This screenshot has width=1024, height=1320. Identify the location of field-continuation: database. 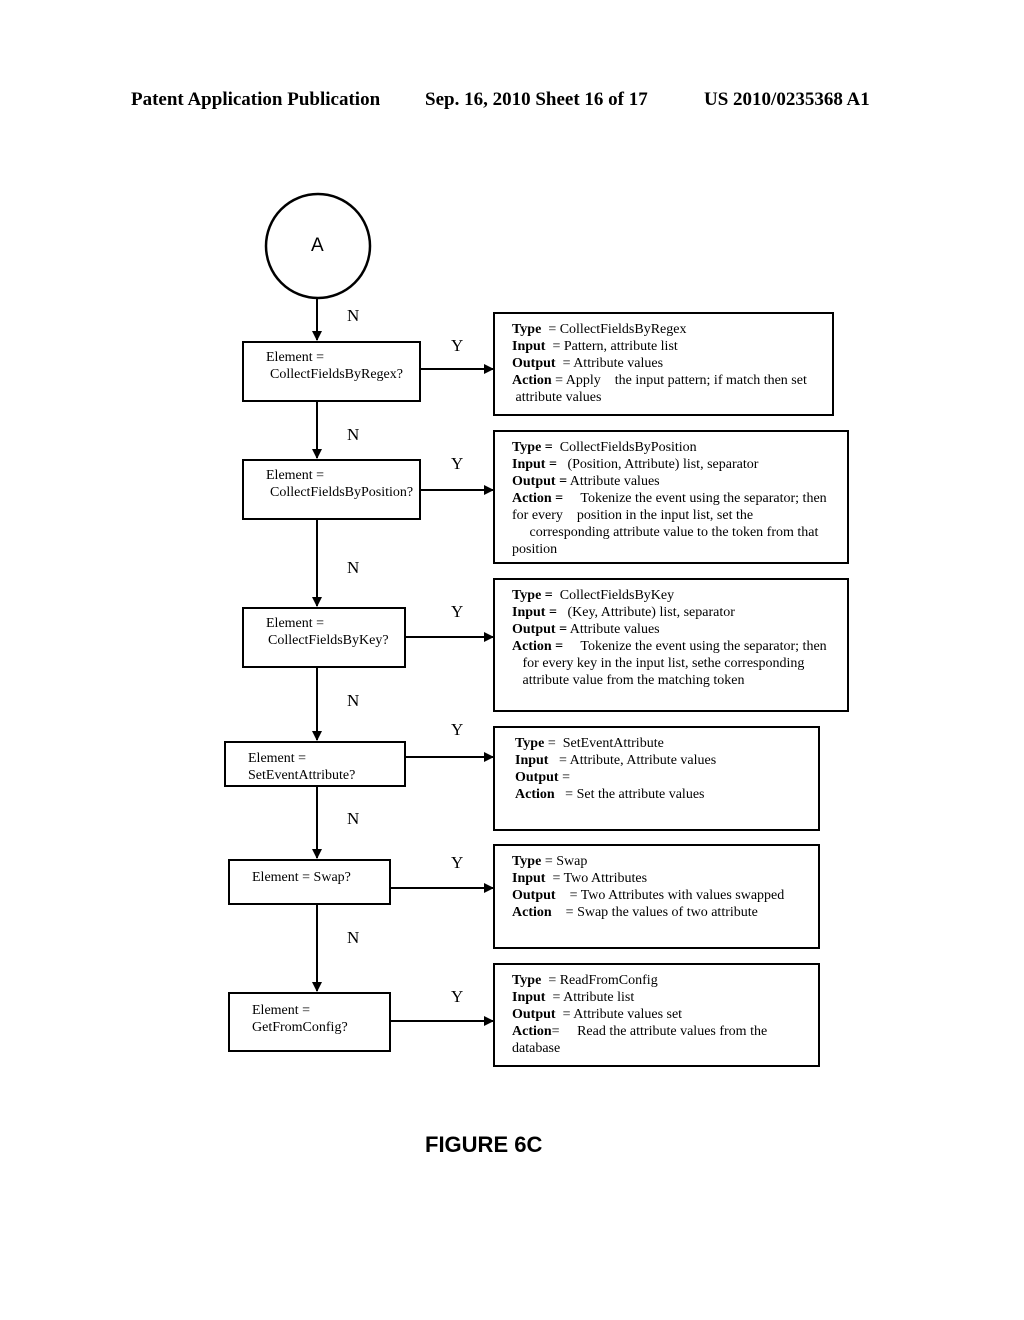
(536, 1048).